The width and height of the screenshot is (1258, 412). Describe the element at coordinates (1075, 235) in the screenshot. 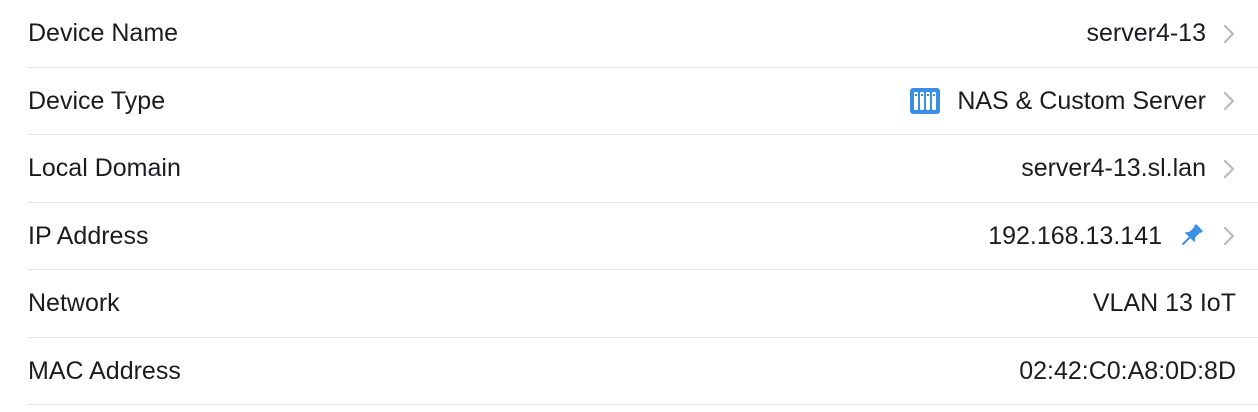

I see `ip-address-value: 192.168.13.141` at that location.